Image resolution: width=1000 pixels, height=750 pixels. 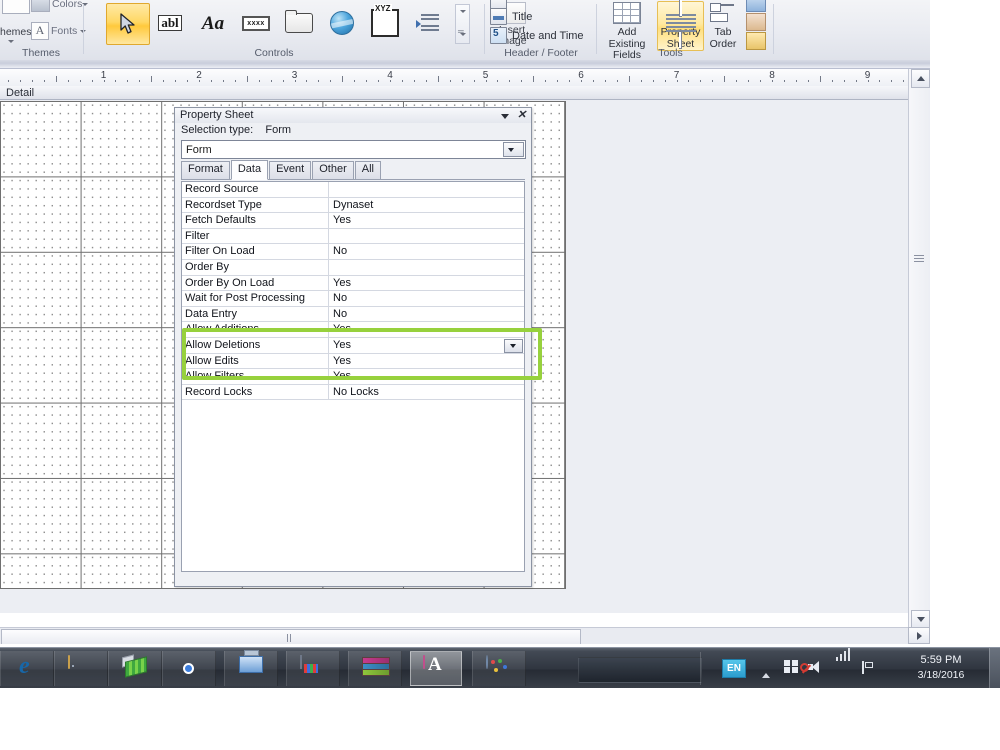 I want to click on web-browser-control-icon: XYZ, so click(x=385, y=23).